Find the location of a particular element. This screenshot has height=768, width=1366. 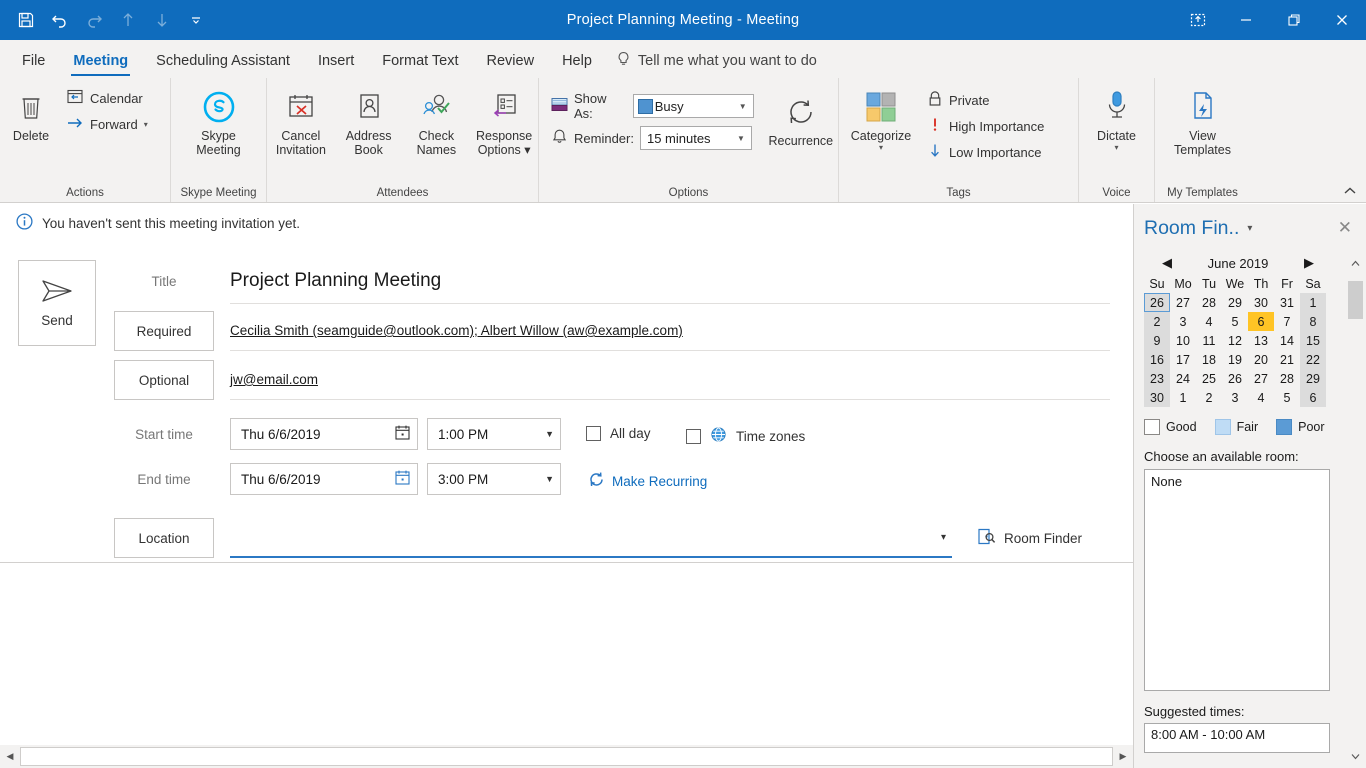

dictate-chevron-down-icon: ▾ is located at coordinates (1116, 147).